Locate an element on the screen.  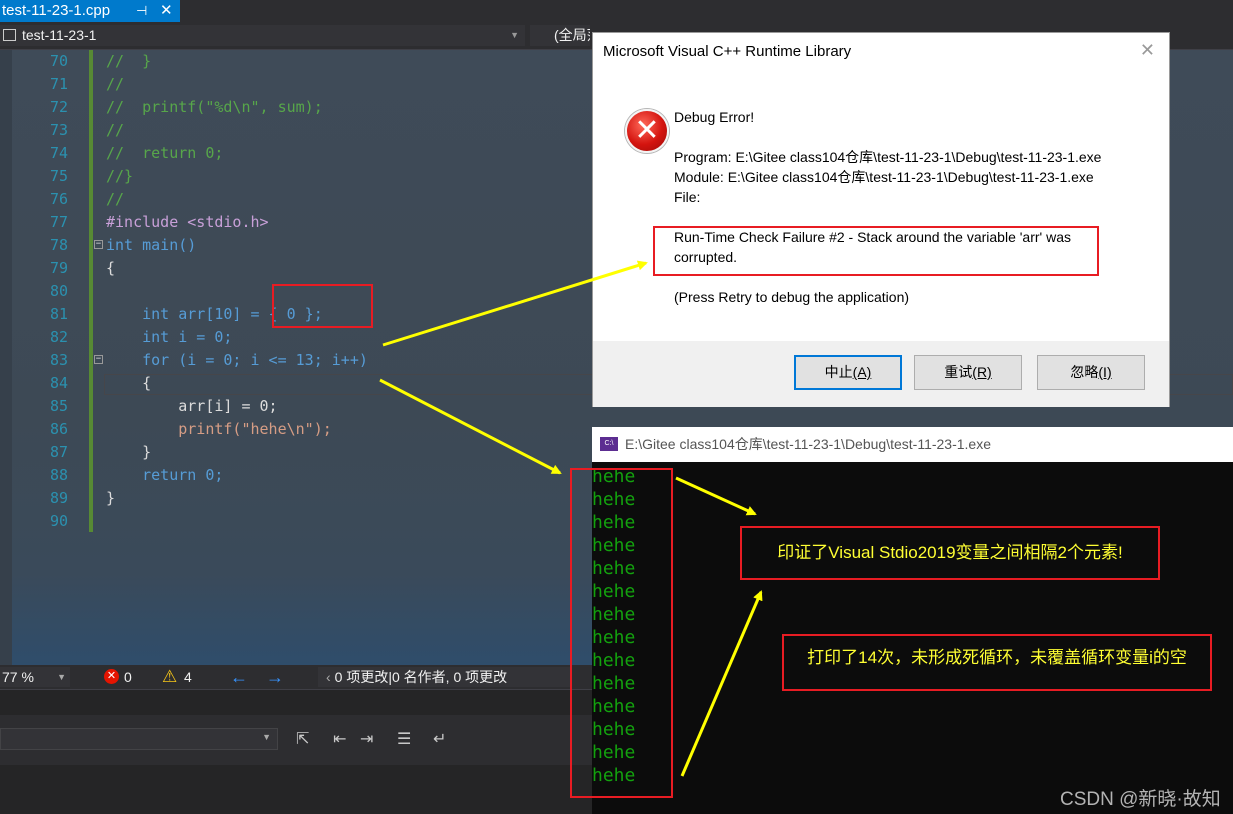
dialog-footer: 中止(A) 重试(R) 忽略(I) is located at coordinates (881, 374).